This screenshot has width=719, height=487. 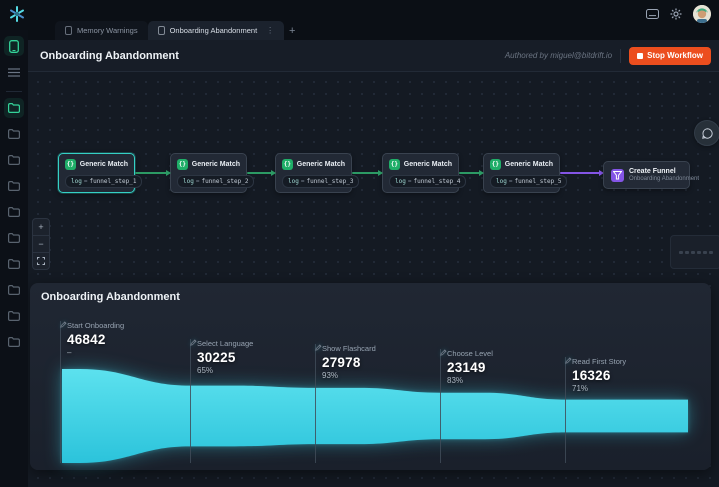 What do you see at coordinates (216, 181) in the screenshot?
I see `node-filter-chip: log = funnel_step_2` at bounding box center [216, 181].